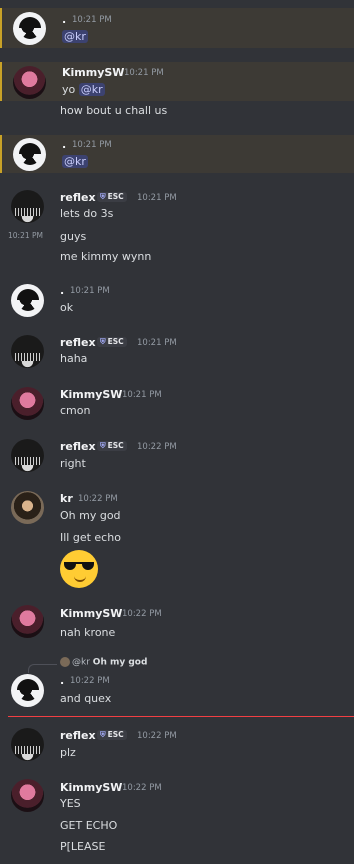  What do you see at coordinates (73, 463) in the screenshot?
I see `message-text: right` at bounding box center [73, 463].